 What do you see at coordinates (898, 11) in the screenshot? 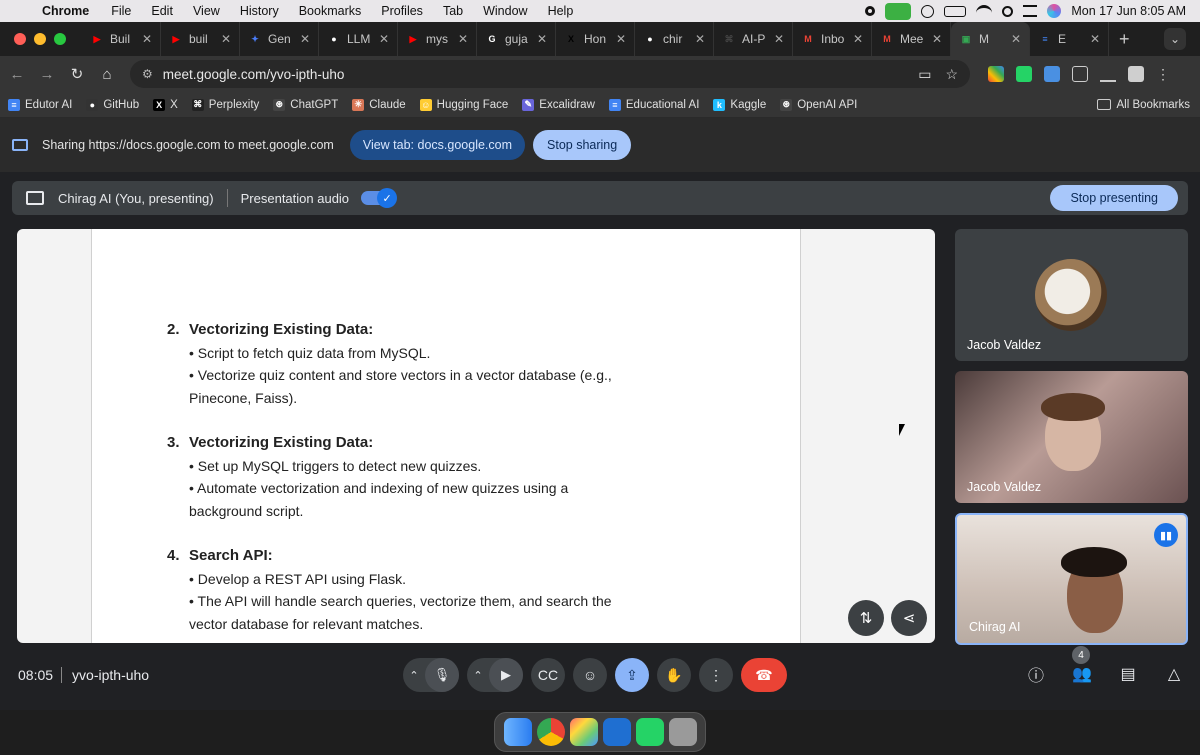
I see `camera-status-icon` at bounding box center [898, 11].